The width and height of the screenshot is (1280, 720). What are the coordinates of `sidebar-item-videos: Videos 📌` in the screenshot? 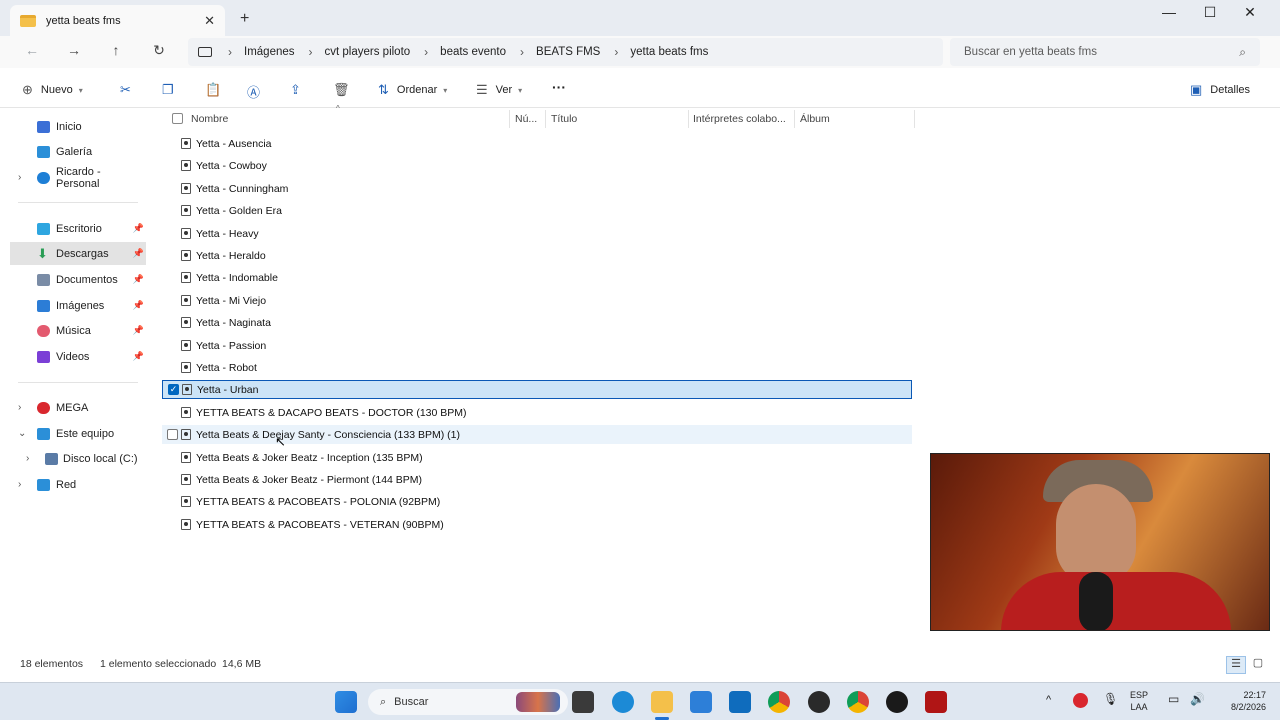 It's located at (78, 356).